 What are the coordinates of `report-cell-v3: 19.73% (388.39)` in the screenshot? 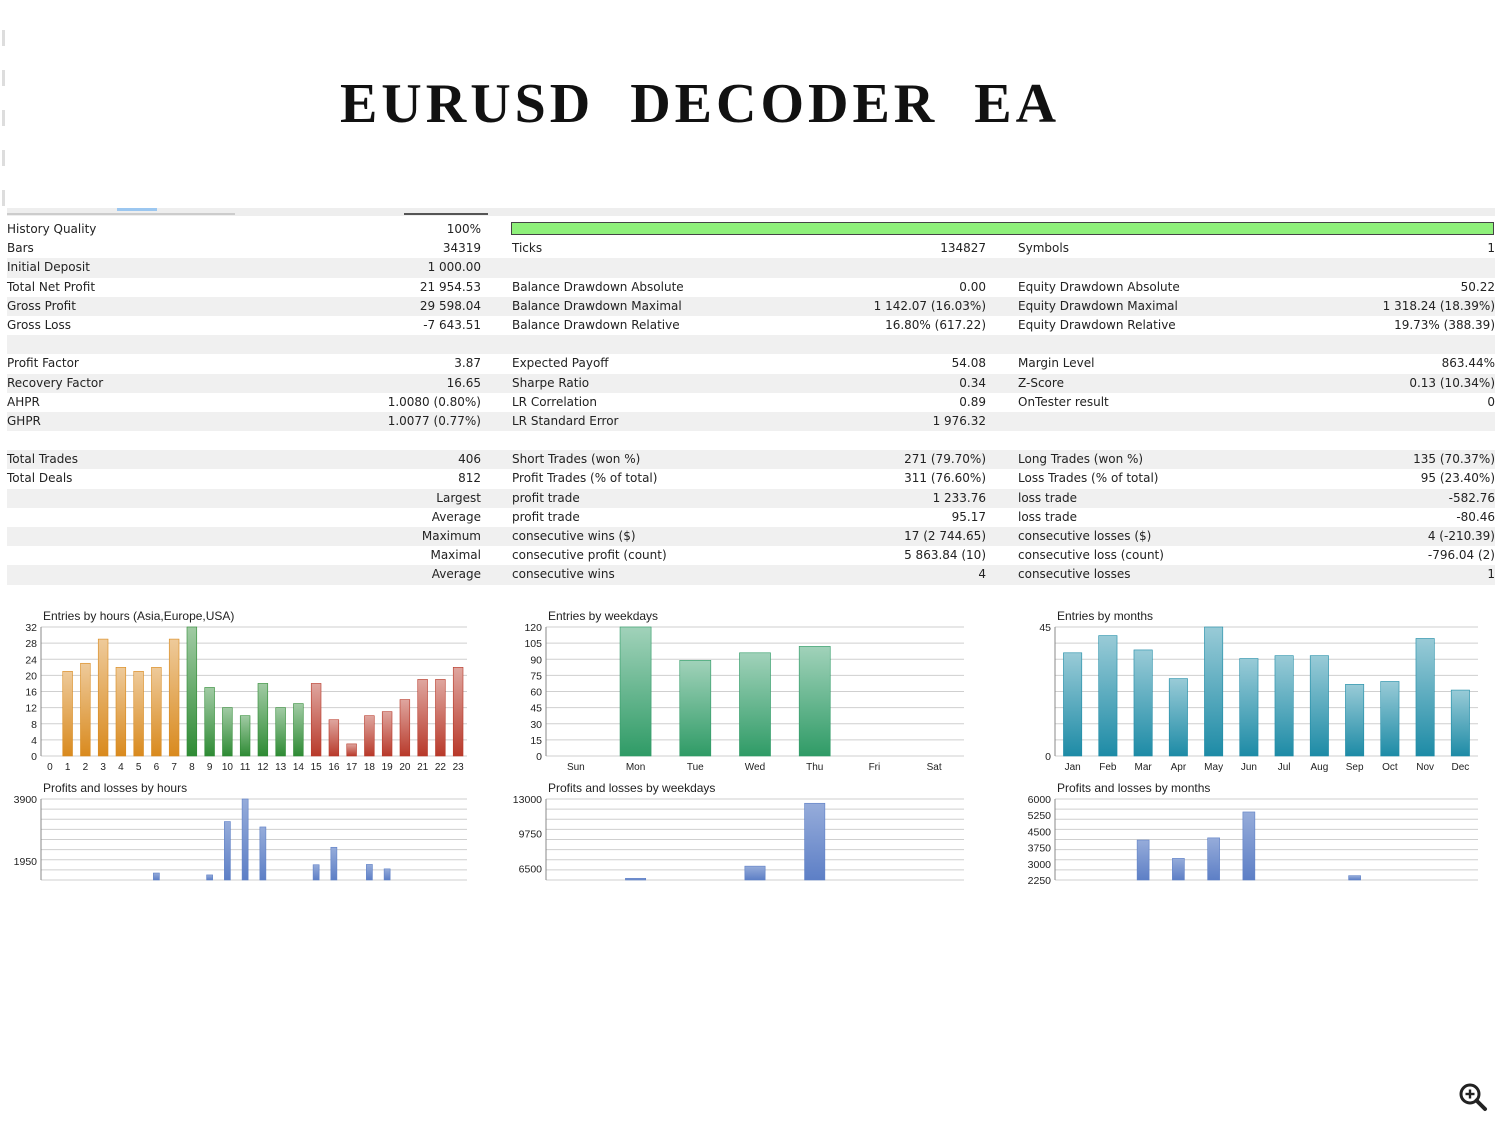 It's located at (1444, 324).